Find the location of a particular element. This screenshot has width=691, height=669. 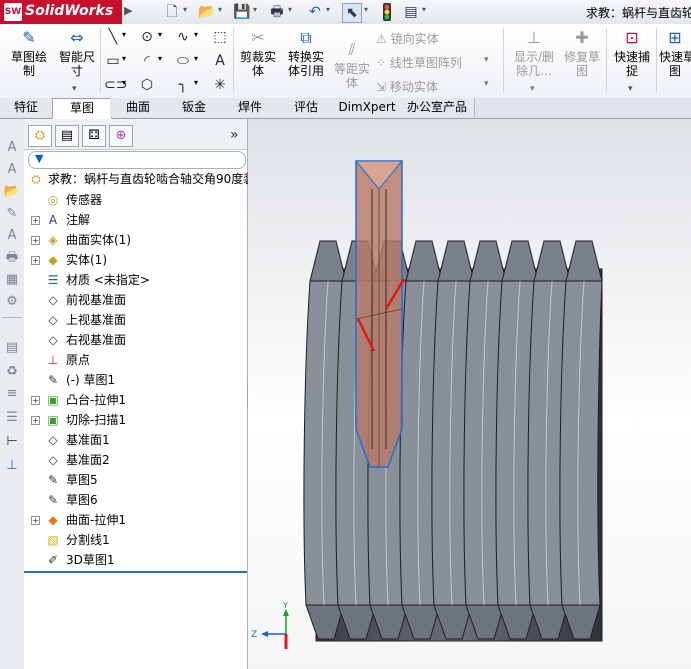

solidworks-logo: SW SolidWorks is located at coordinates (61, 12).